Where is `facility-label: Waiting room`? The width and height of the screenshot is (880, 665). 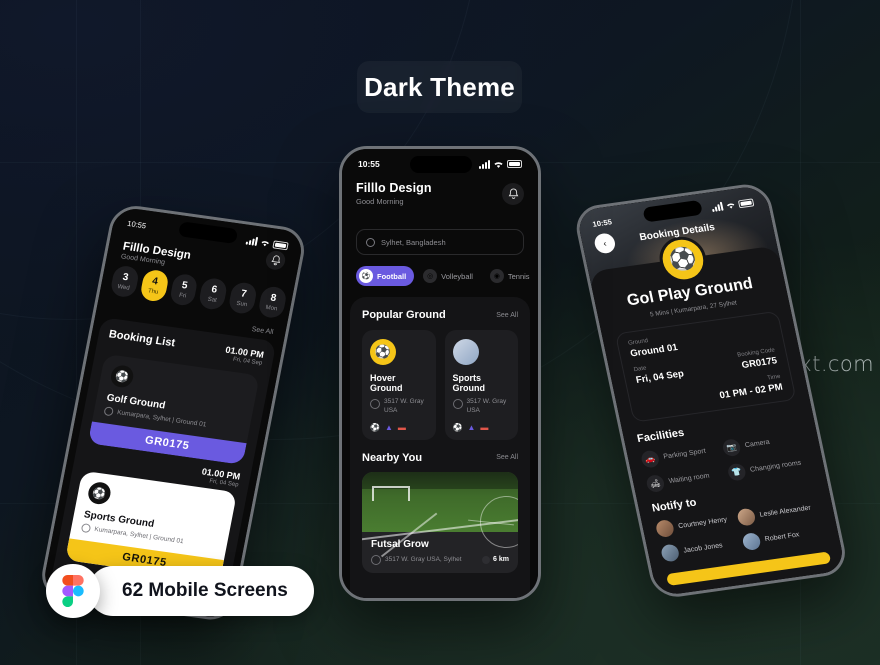 facility-label: Waiting room is located at coordinates (689, 479).